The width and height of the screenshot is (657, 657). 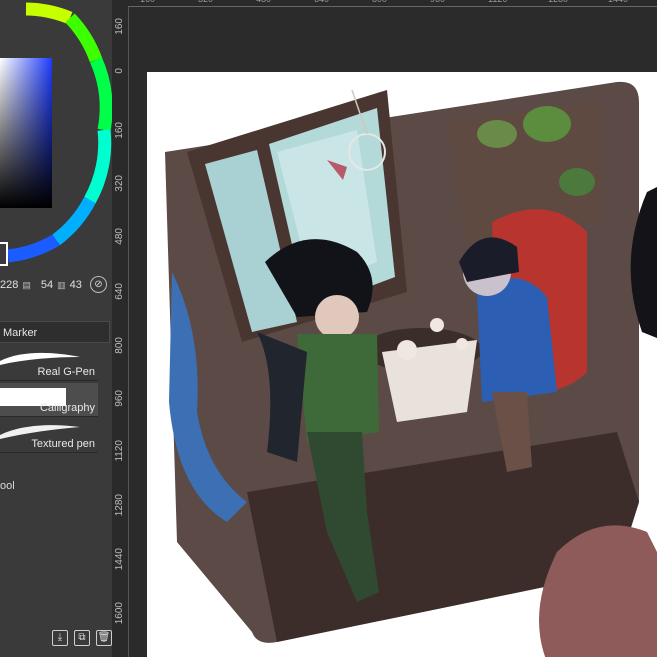 I want to click on brush-name: Calligraphy, so click(x=67, y=408).